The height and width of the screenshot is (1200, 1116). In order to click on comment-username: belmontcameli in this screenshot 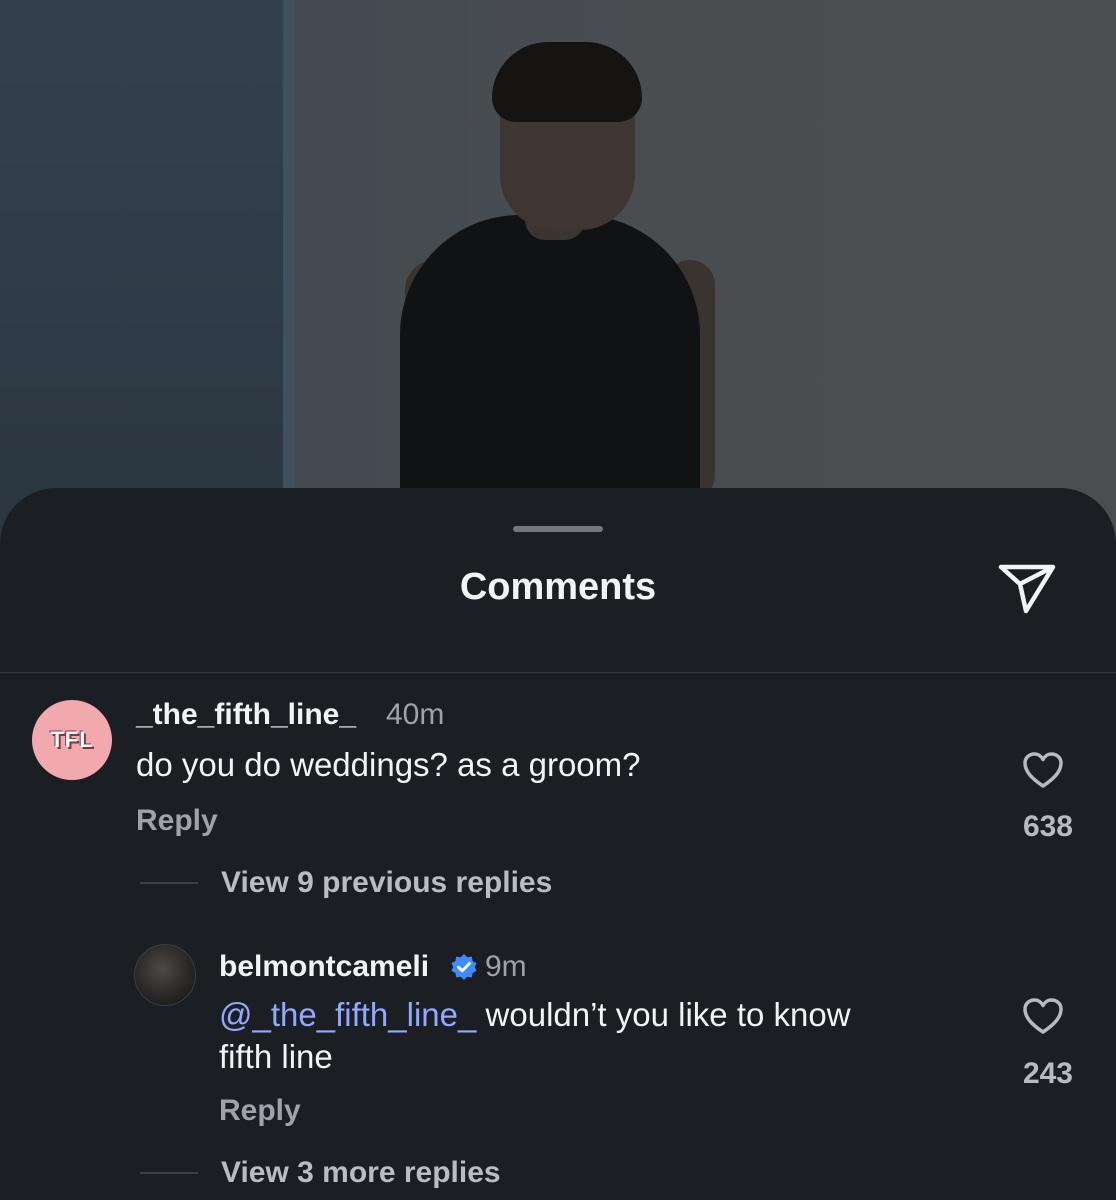, I will do `click(324, 967)`.